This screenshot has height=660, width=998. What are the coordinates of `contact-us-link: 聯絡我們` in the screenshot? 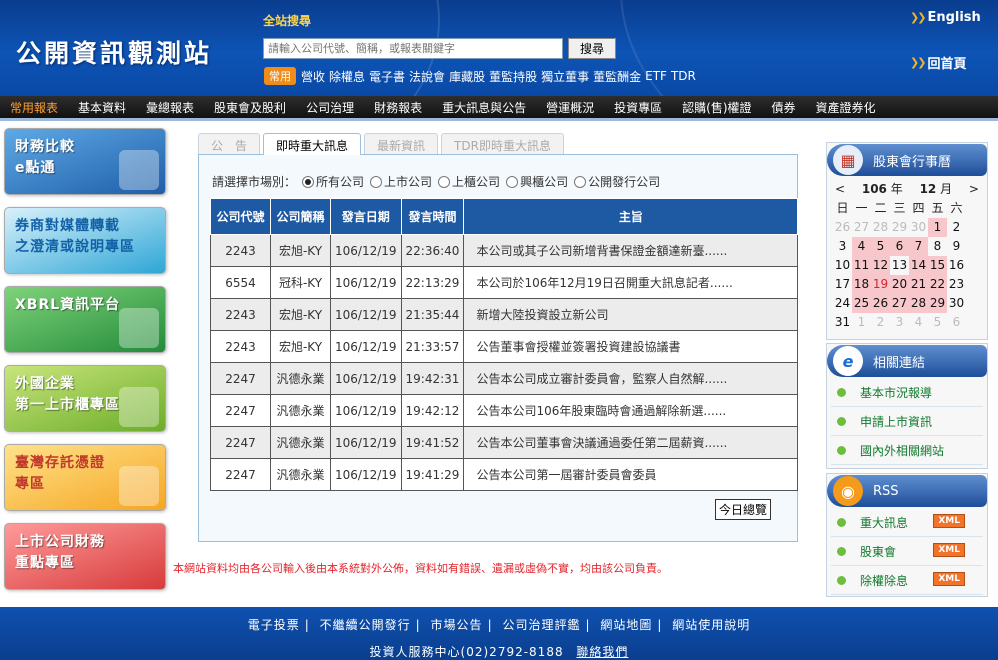 It's located at (602, 652).